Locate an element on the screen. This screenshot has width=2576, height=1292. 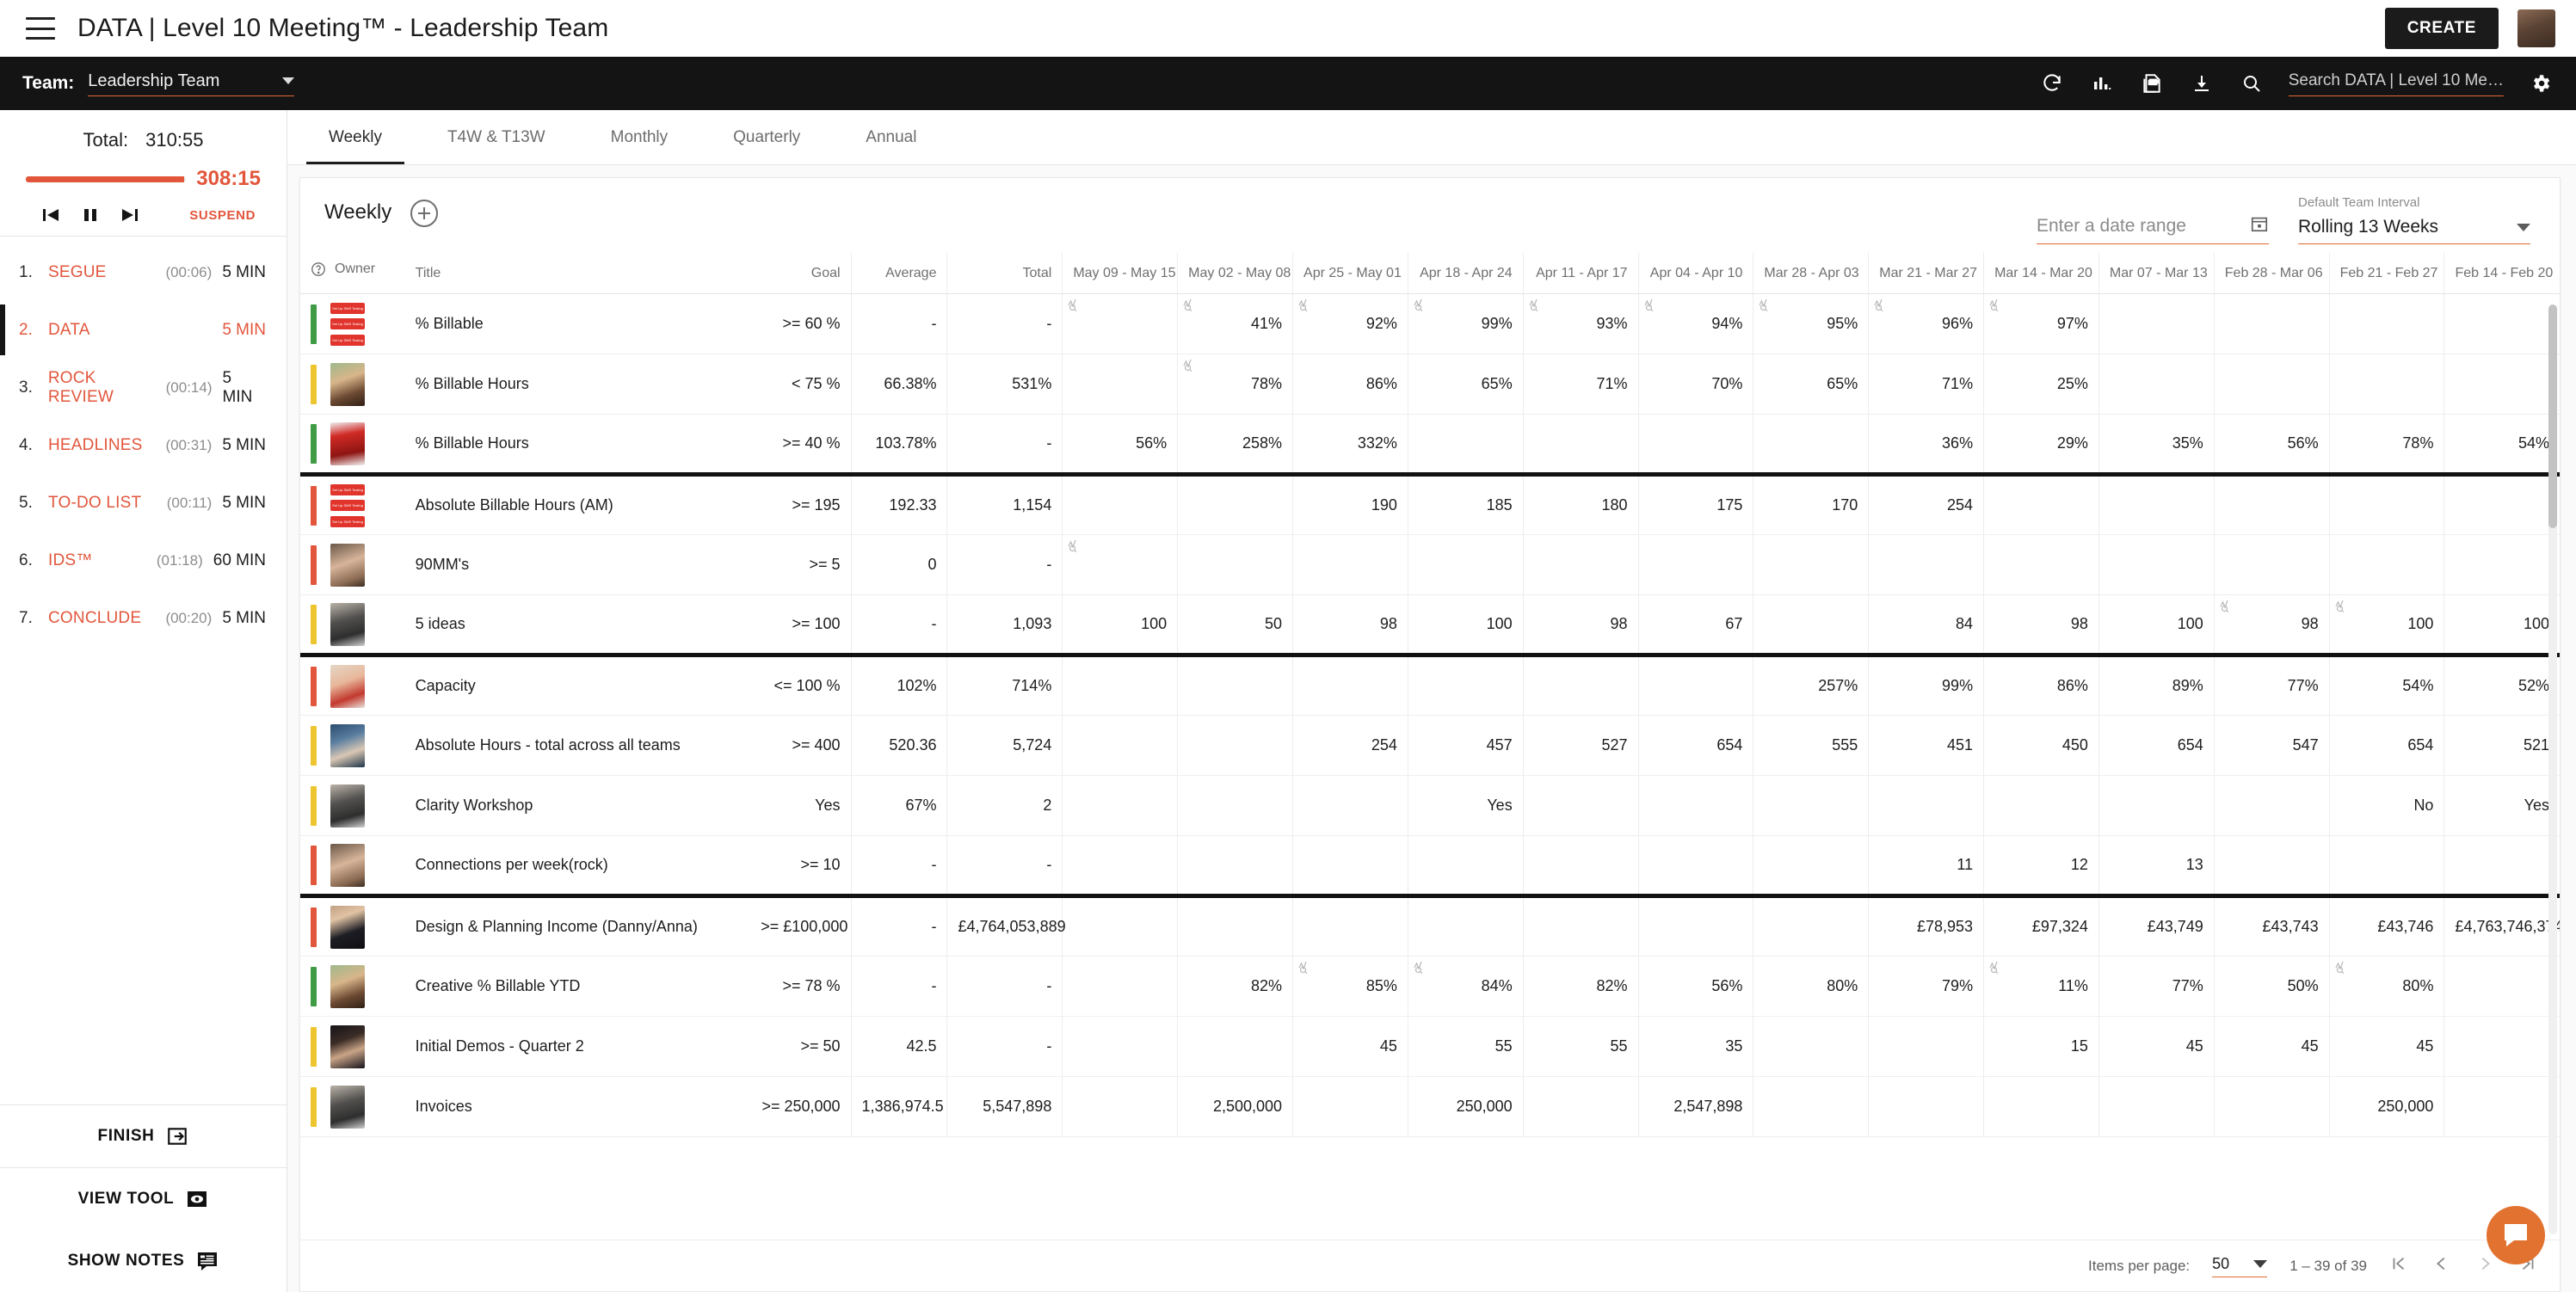
measurable-title: Creative % Billable YTD is located at coordinates (578, 987).